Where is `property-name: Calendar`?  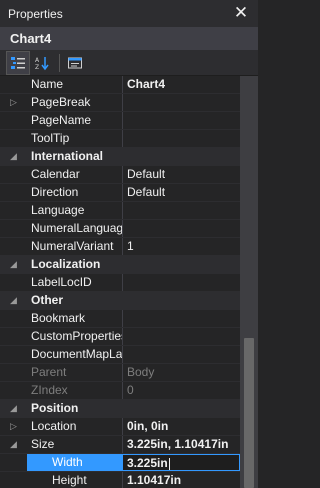
property-name: Calendar is located at coordinates (55, 174).